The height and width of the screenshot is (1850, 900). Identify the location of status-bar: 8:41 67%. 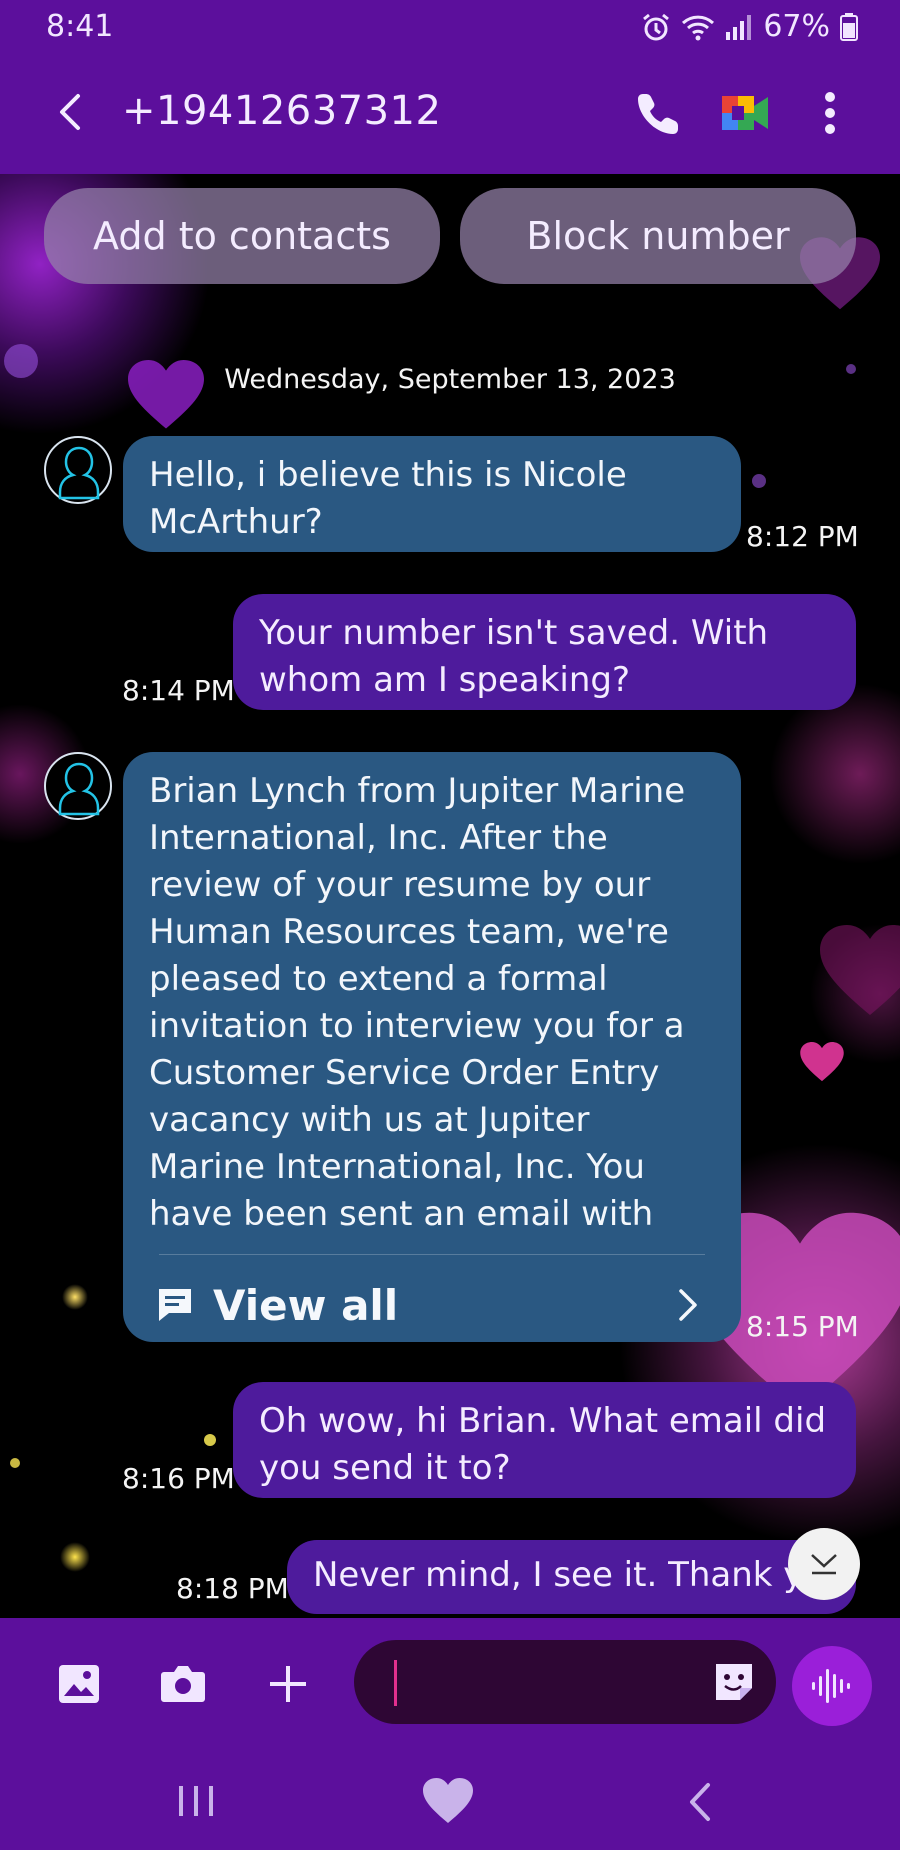
(450, 26).